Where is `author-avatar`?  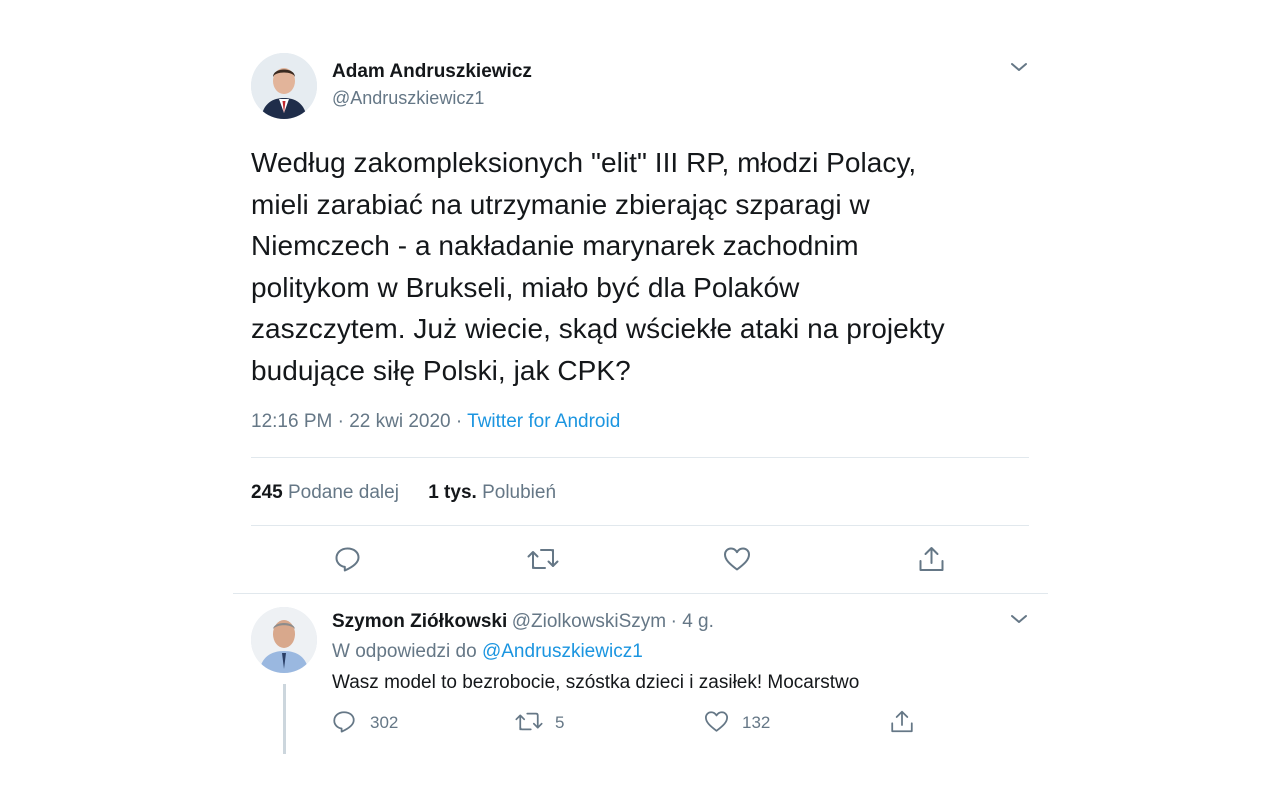
author-avatar is located at coordinates (284, 86).